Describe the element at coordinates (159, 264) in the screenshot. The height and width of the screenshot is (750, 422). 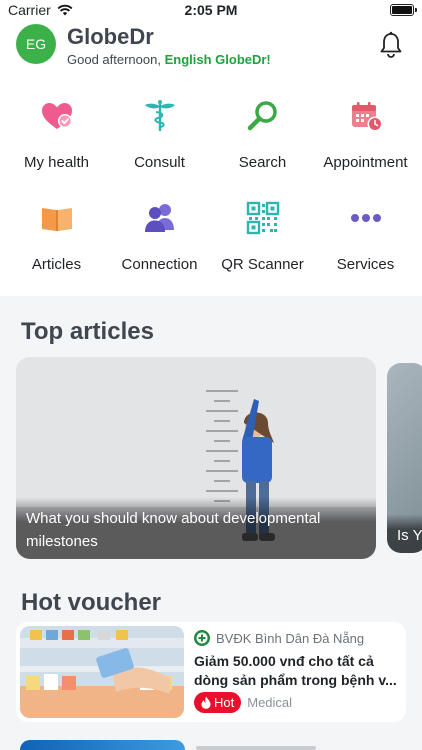
I see `shortcut-label: Connection` at that location.